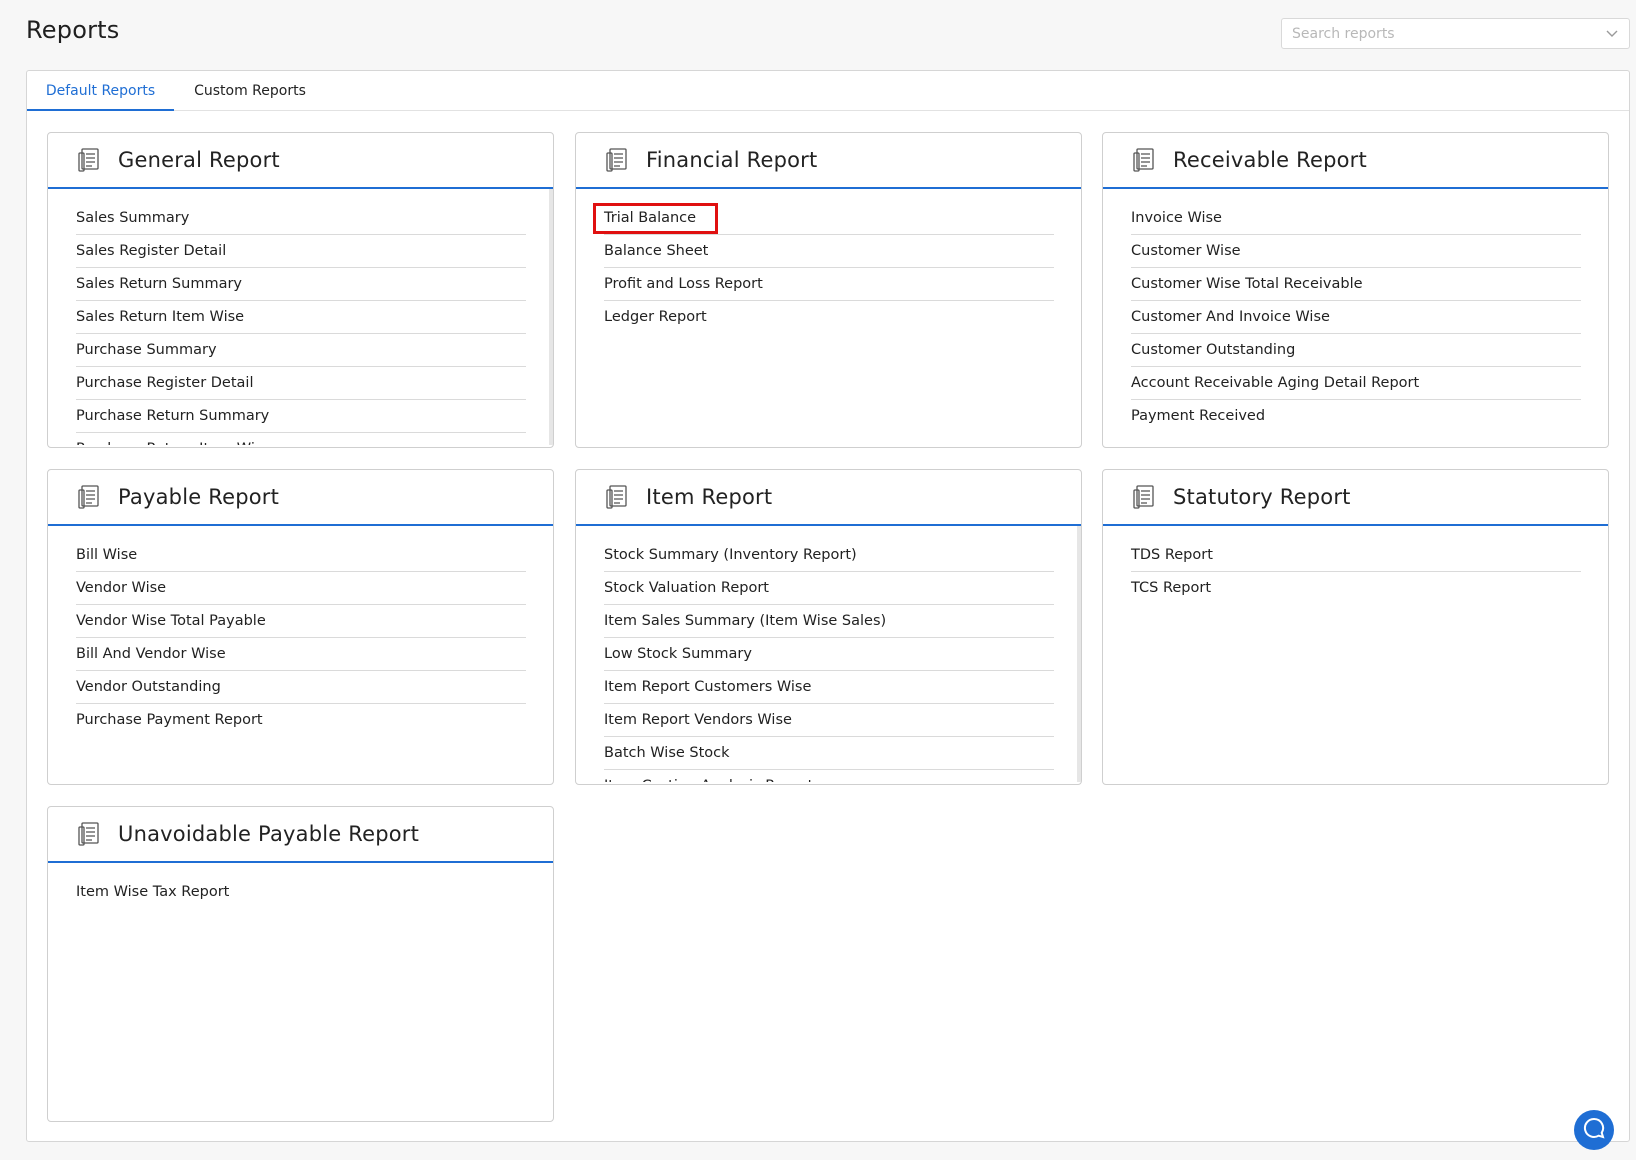 This screenshot has width=1636, height=1160. What do you see at coordinates (269, 834) in the screenshot?
I see `card-title: Unavoidable Payable Report` at bounding box center [269, 834].